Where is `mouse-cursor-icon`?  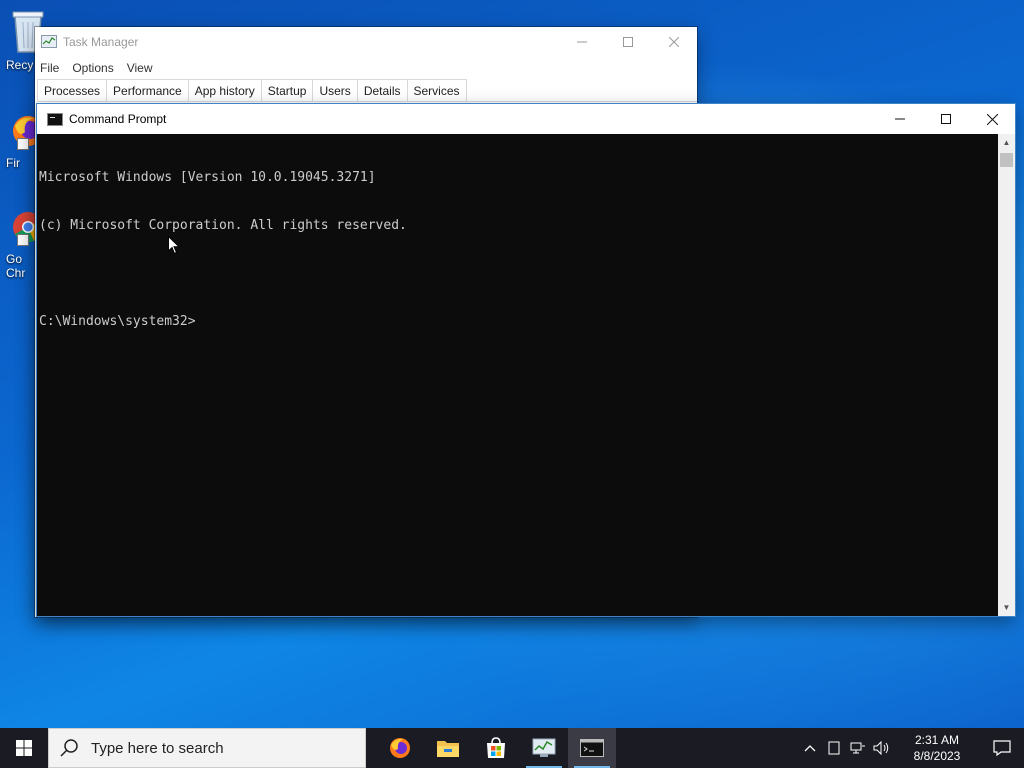
mouse-cursor-icon is located at coordinates (174, 245).